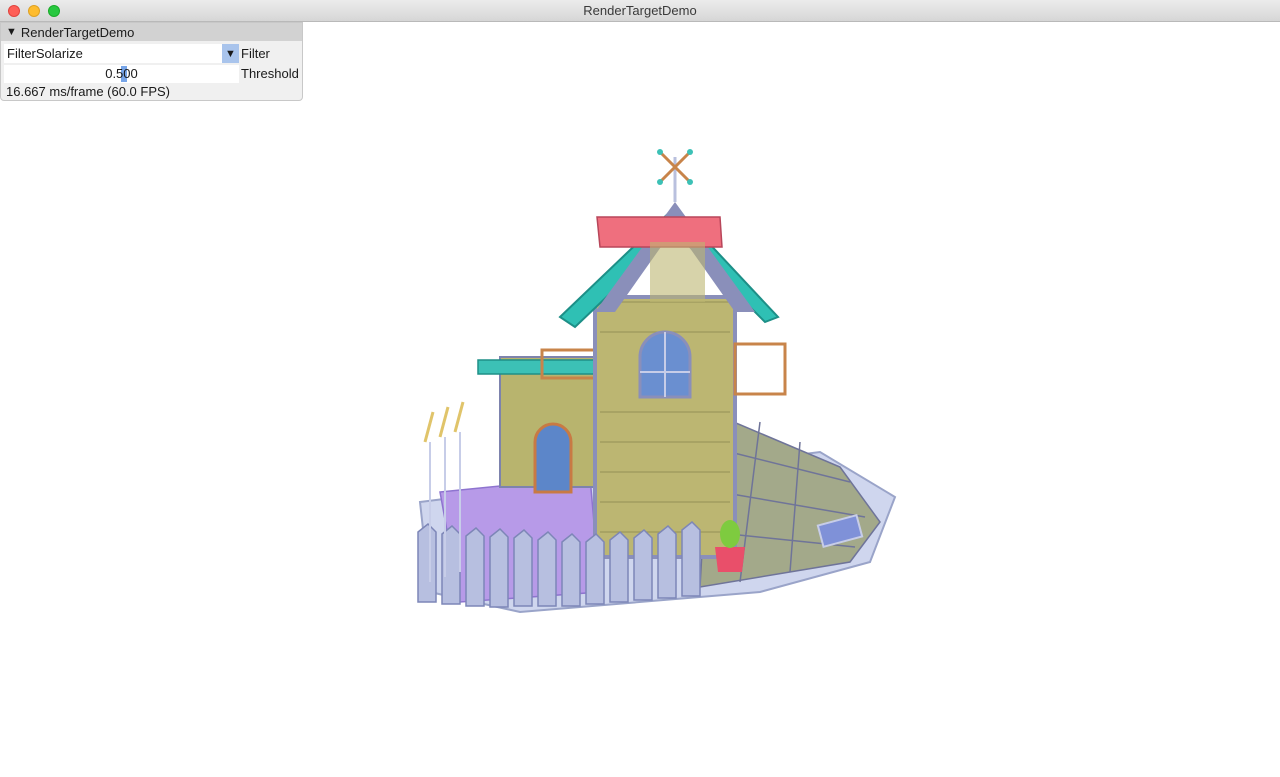 The image size is (1280, 777). I want to click on threshold-slider: 0.500, so click(121, 74).